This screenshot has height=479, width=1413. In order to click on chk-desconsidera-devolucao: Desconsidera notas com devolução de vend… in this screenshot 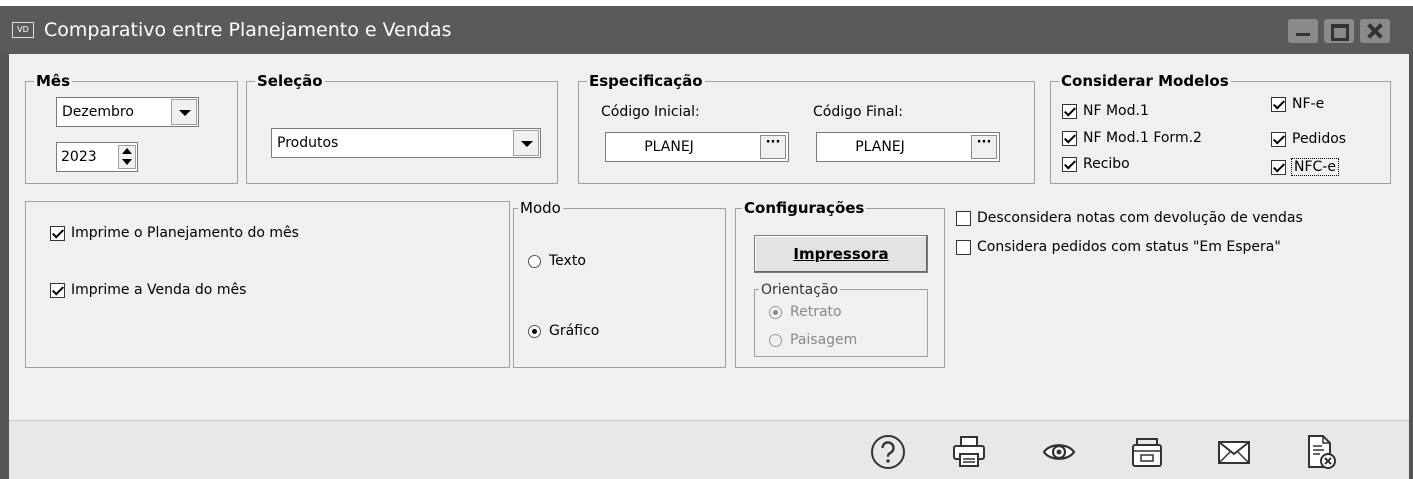, I will do `click(1129, 218)`.